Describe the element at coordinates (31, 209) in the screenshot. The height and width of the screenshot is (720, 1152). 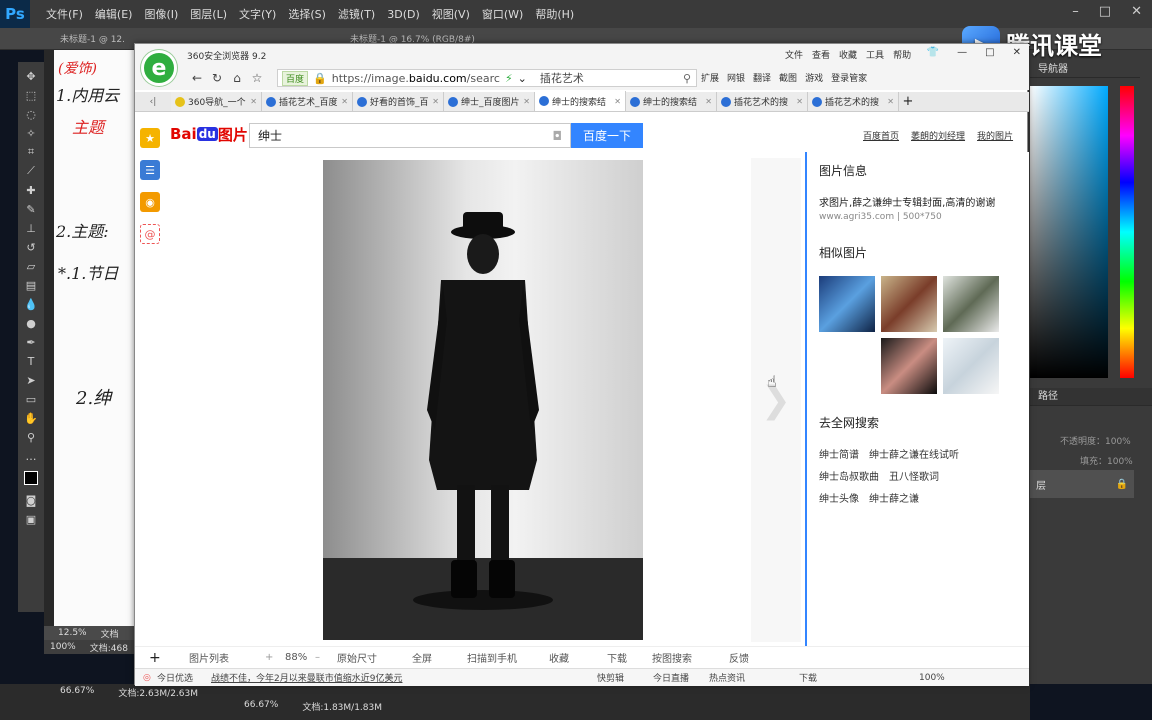
I see `brush-tool-icon: ✎` at that location.